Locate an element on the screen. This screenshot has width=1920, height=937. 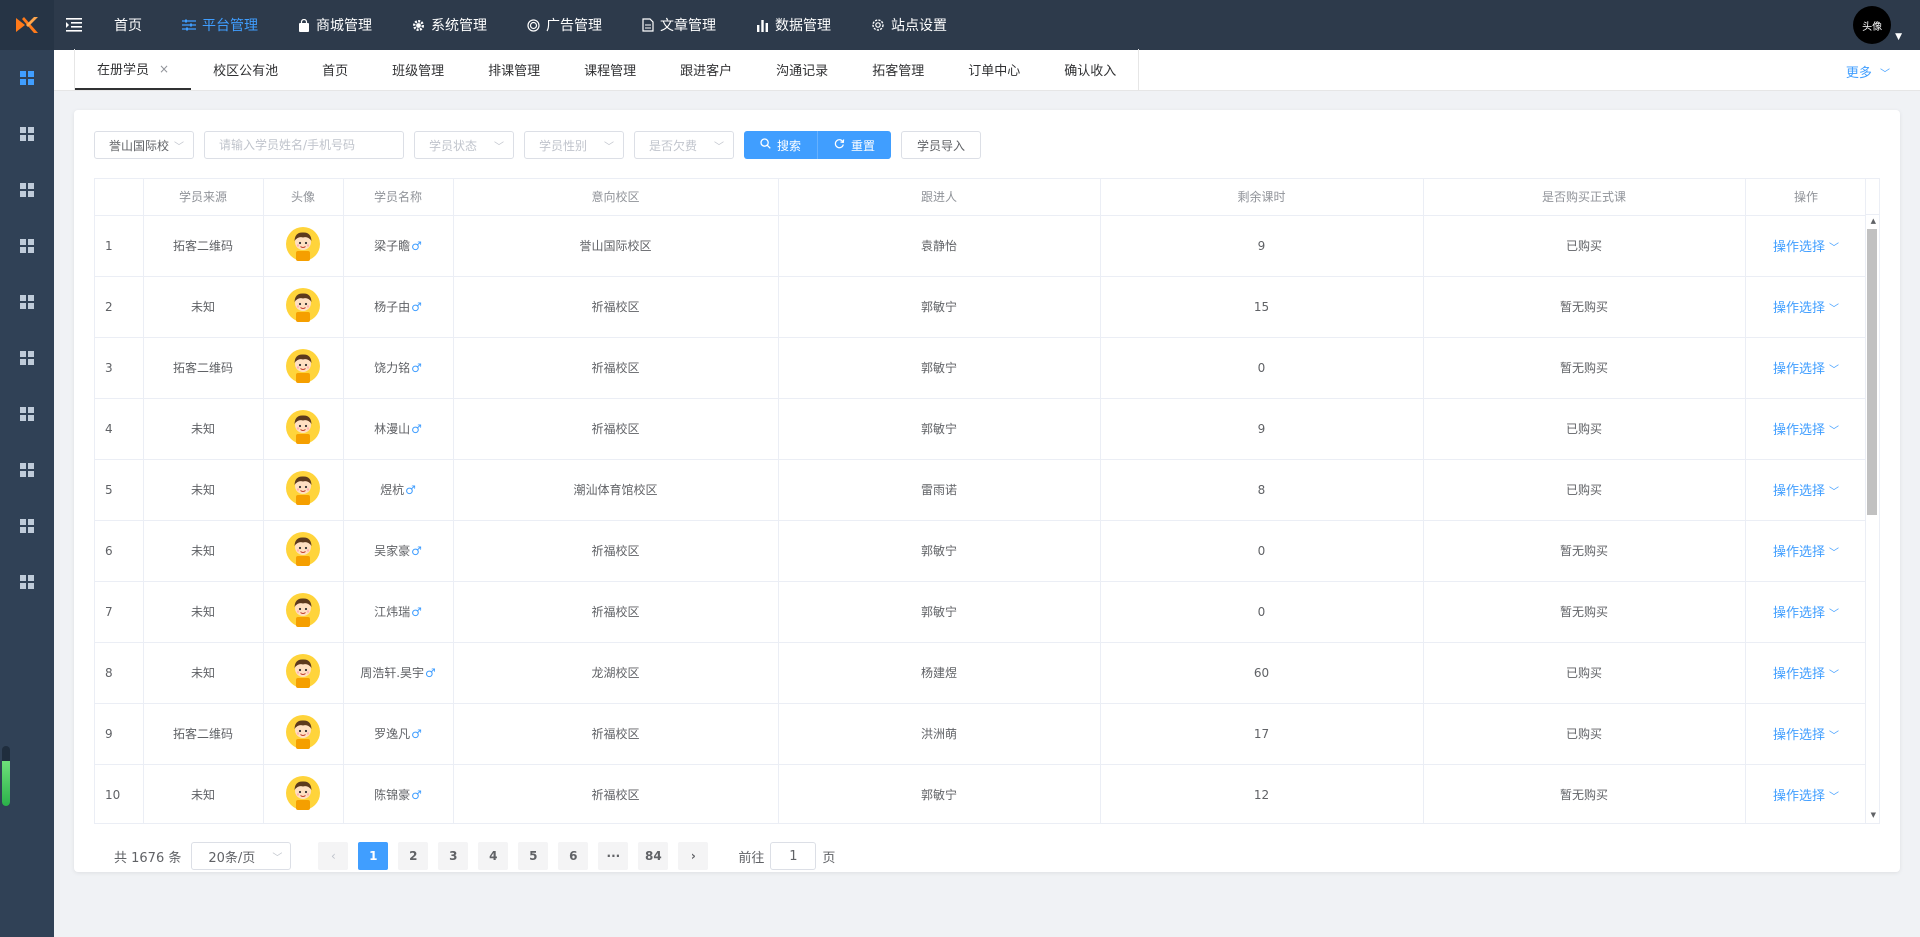
tab-0: 在册学员 × is located at coordinates (133, 69).